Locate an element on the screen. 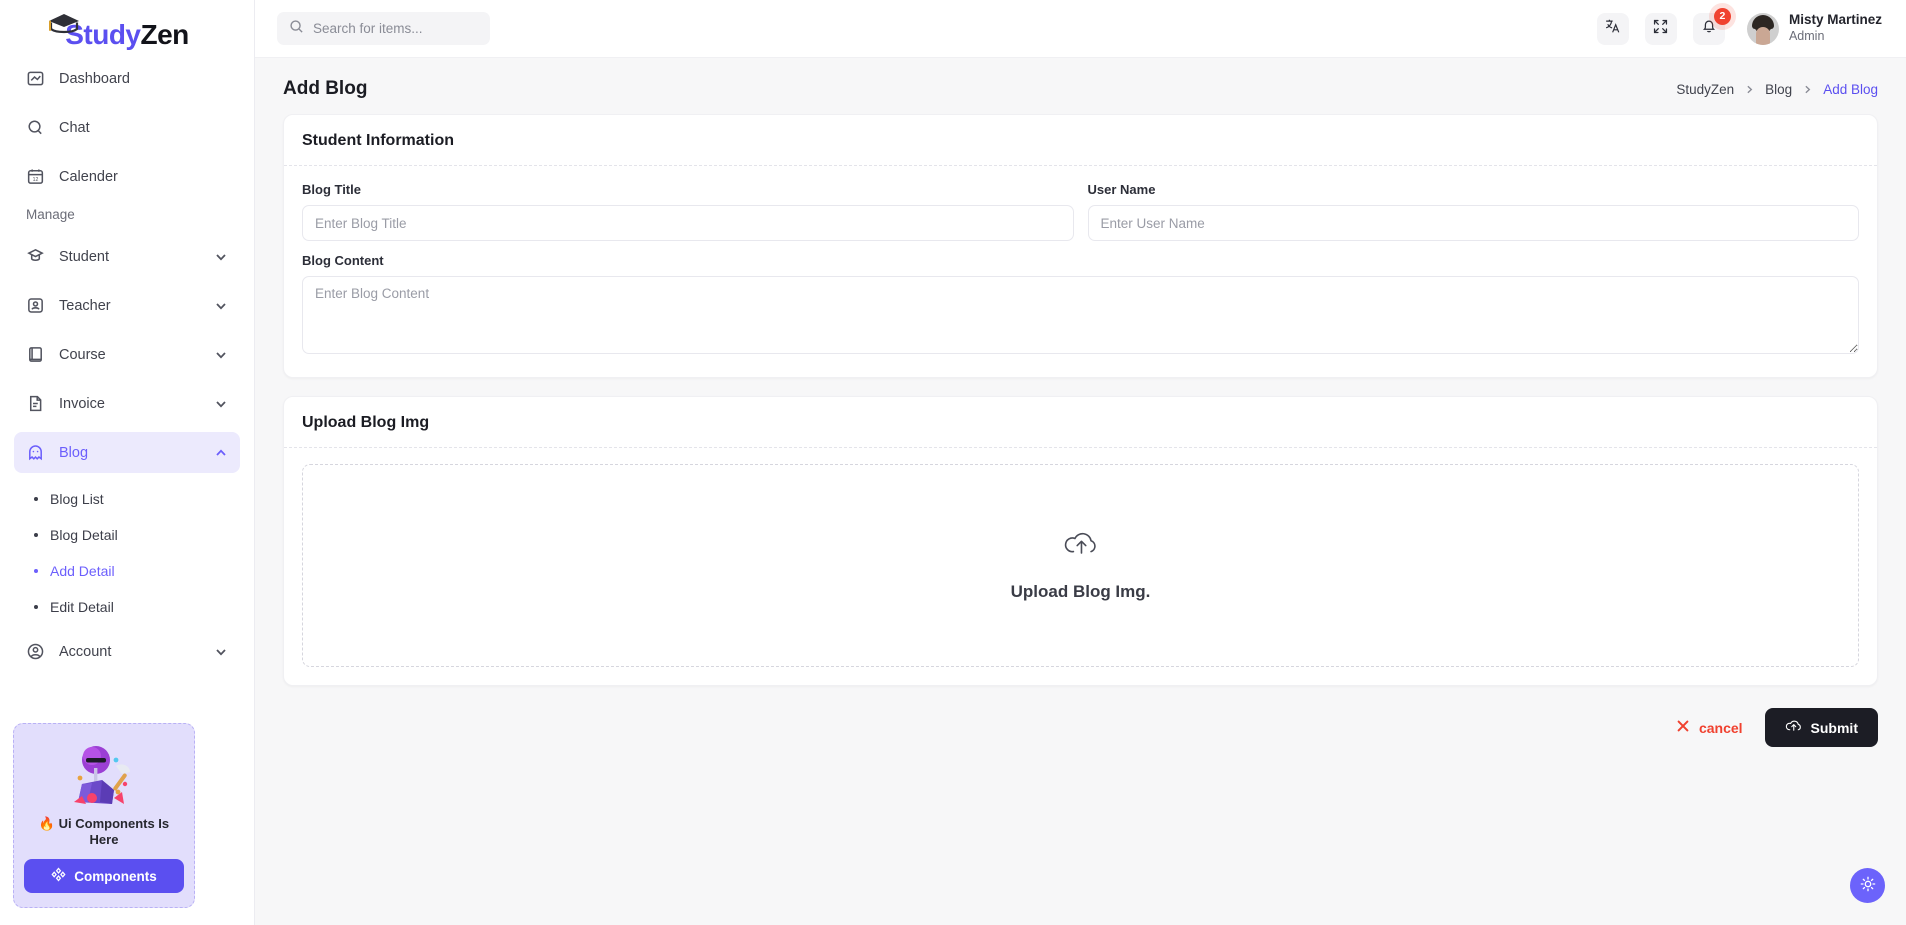 The width and height of the screenshot is (1906, 925). card-title: Upload Blog Img is located at coordinates (366, 422).